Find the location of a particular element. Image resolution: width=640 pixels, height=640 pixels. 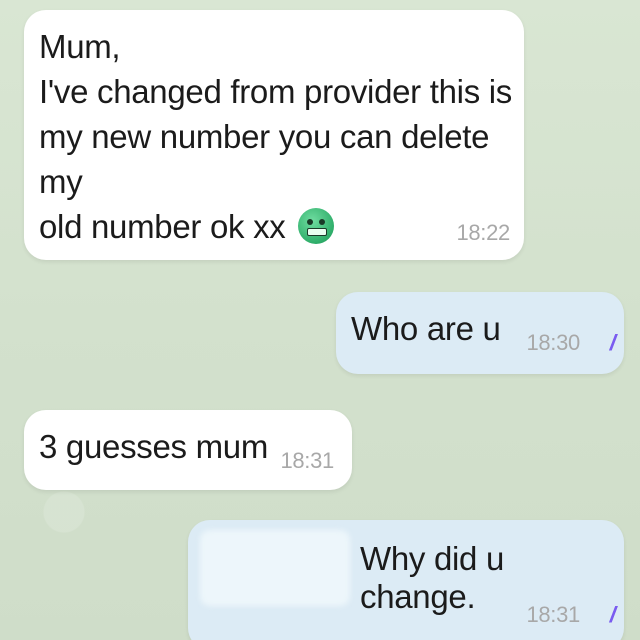

message-text: Why did u change. is located at coordinates (432, 577).